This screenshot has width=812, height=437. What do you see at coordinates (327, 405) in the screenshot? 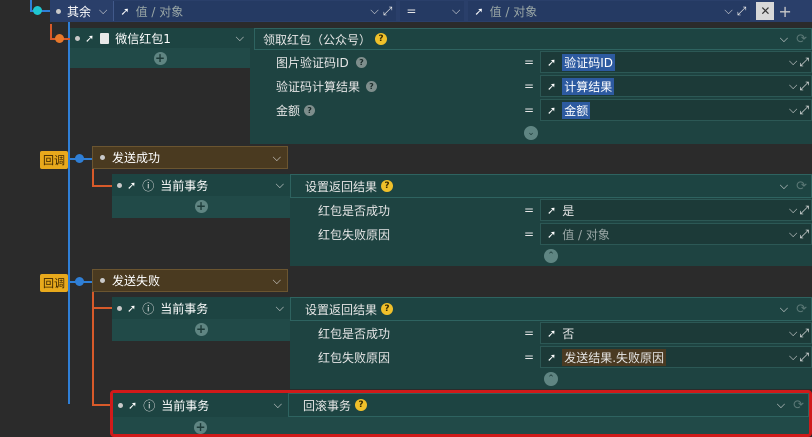
I see `rollback-action-label: 回滚事务` at bounding box center [327, 405].